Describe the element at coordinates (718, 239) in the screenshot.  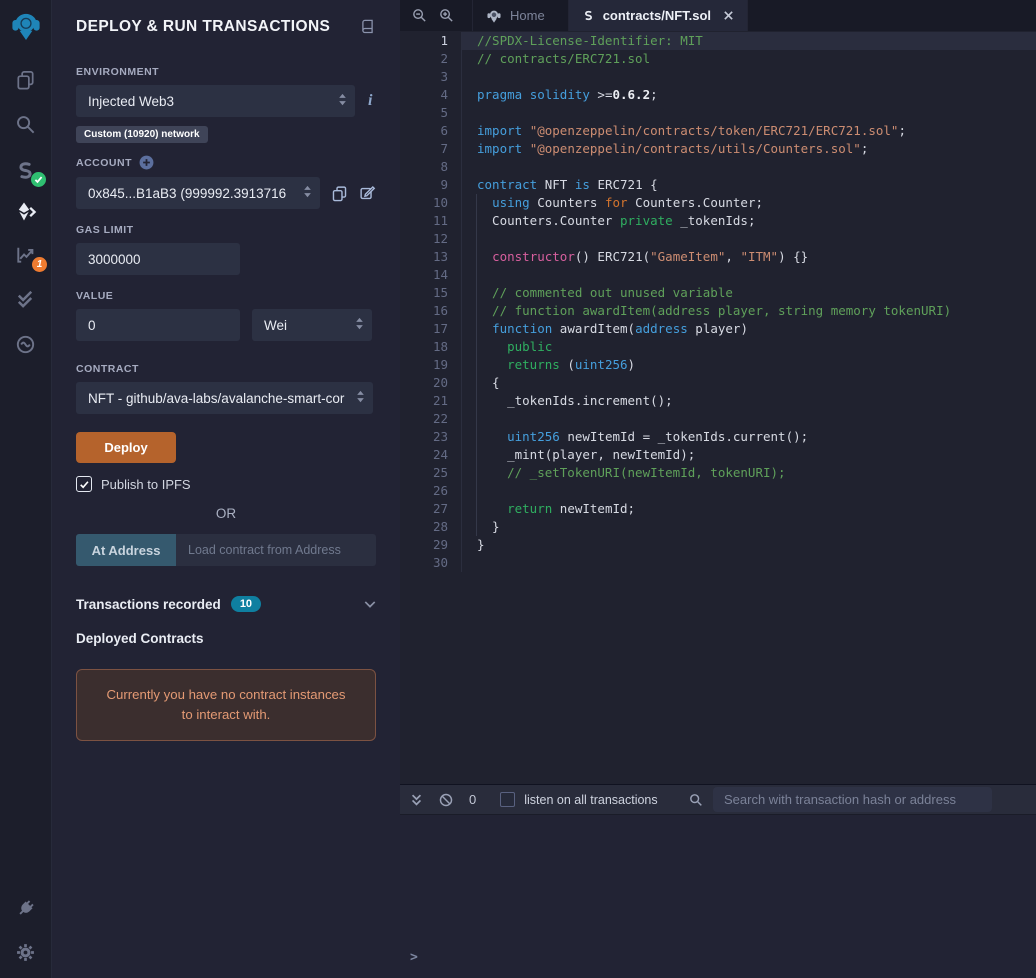
I see `code-line: 12` at that location.